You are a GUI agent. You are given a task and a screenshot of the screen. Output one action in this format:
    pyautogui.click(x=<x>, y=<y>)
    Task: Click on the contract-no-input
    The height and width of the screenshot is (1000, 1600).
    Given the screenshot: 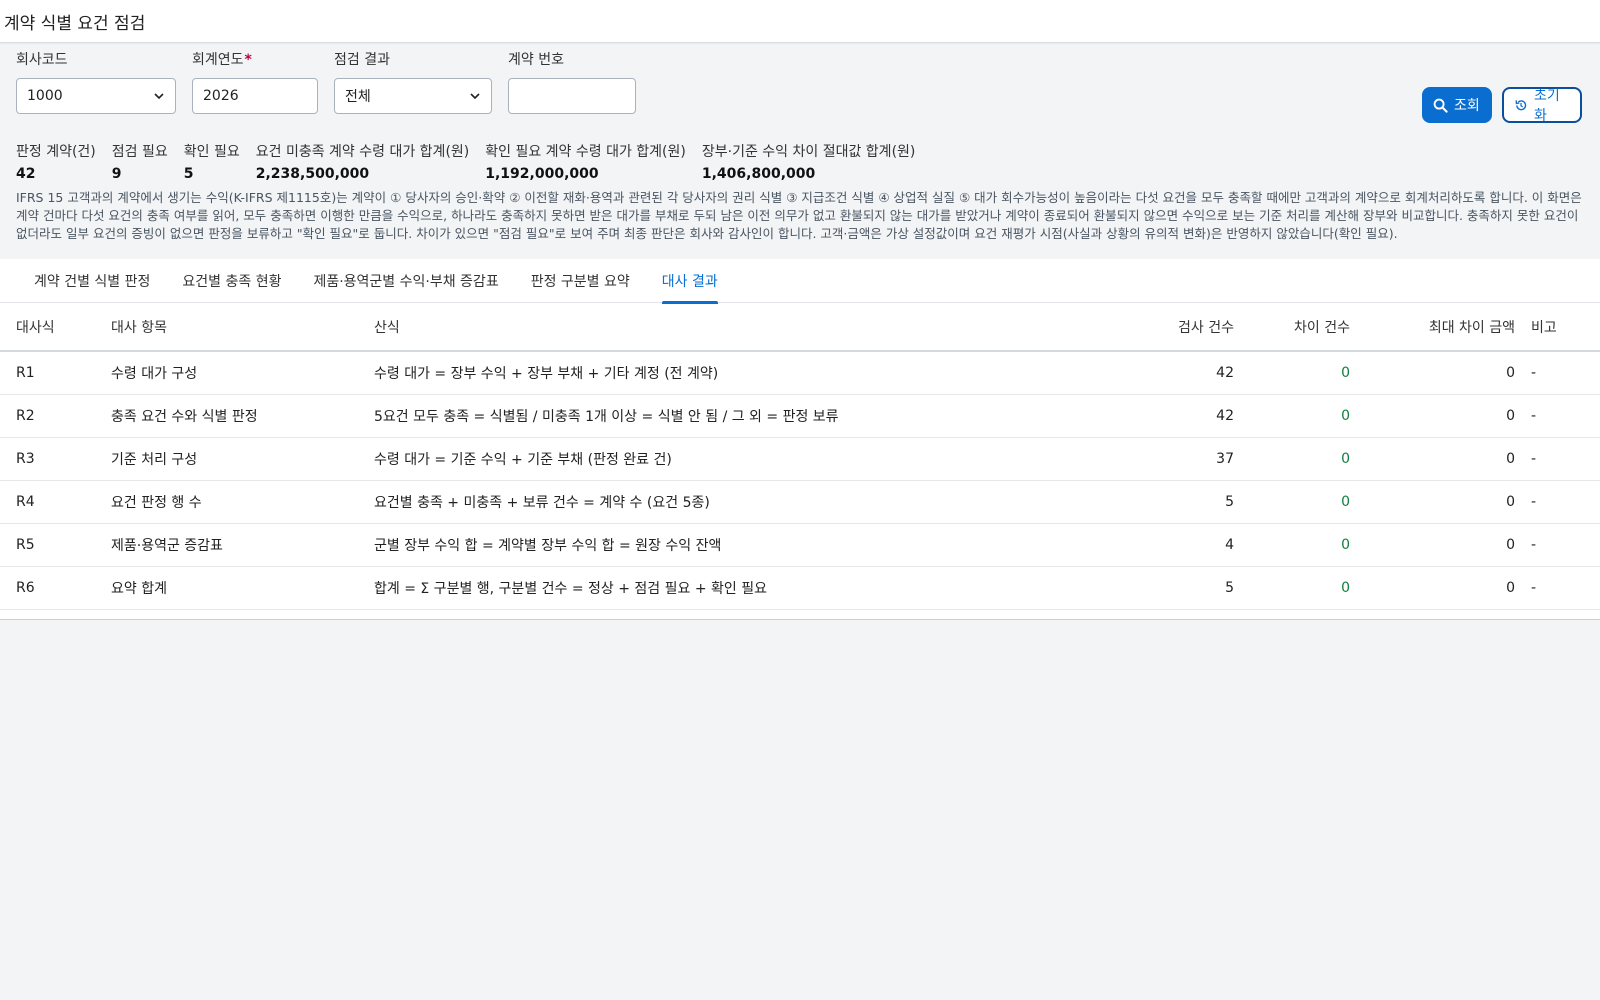 What is the action you would take?
    pyautogui.click(x=572, y=96)
    